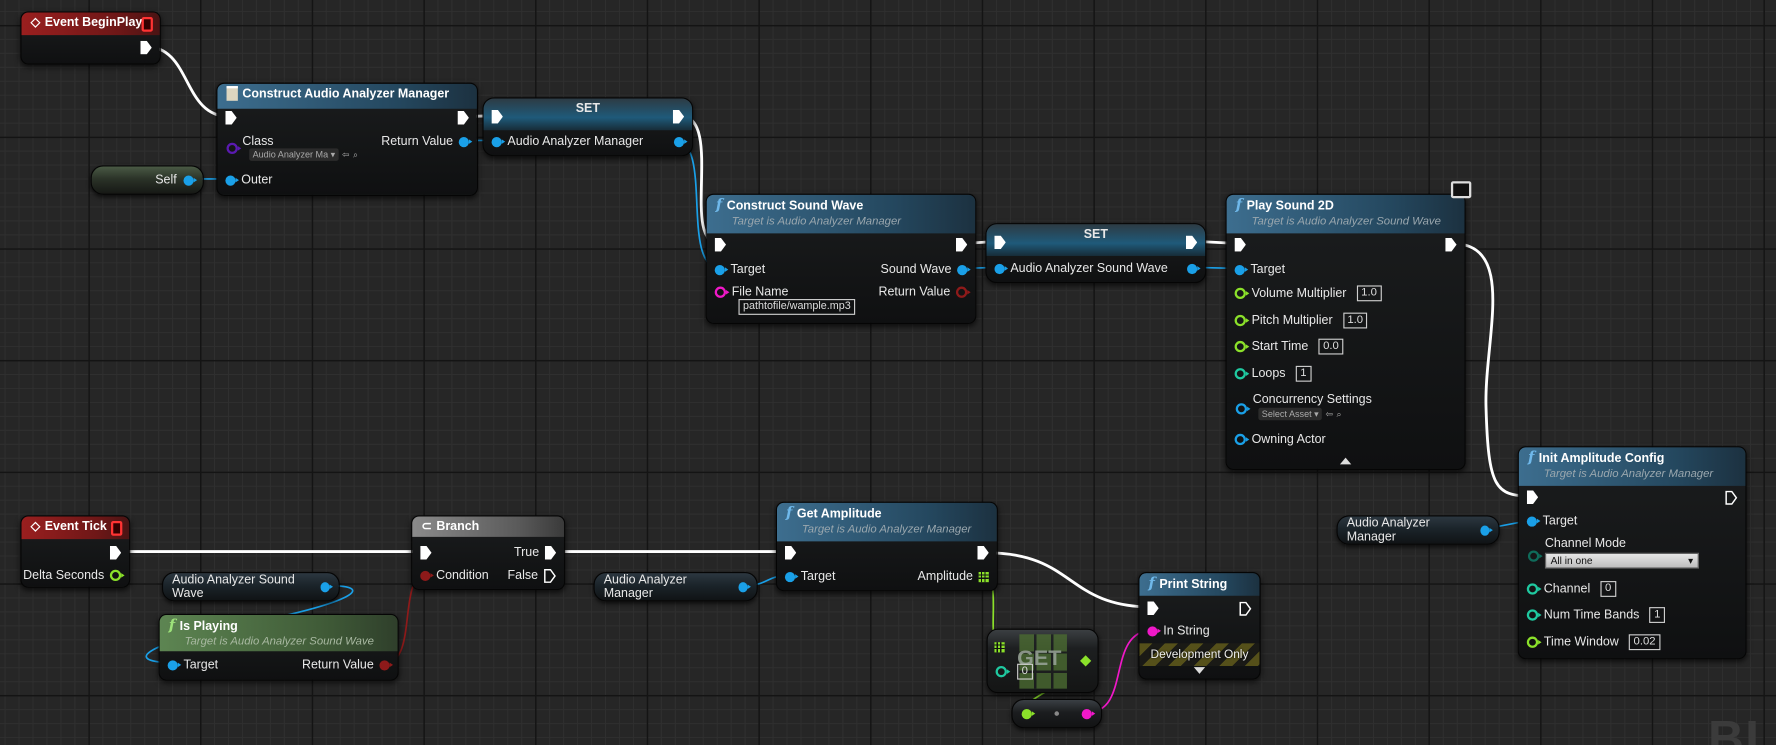  I want to click on array-get-node: GET 0, so click(1042, 661).